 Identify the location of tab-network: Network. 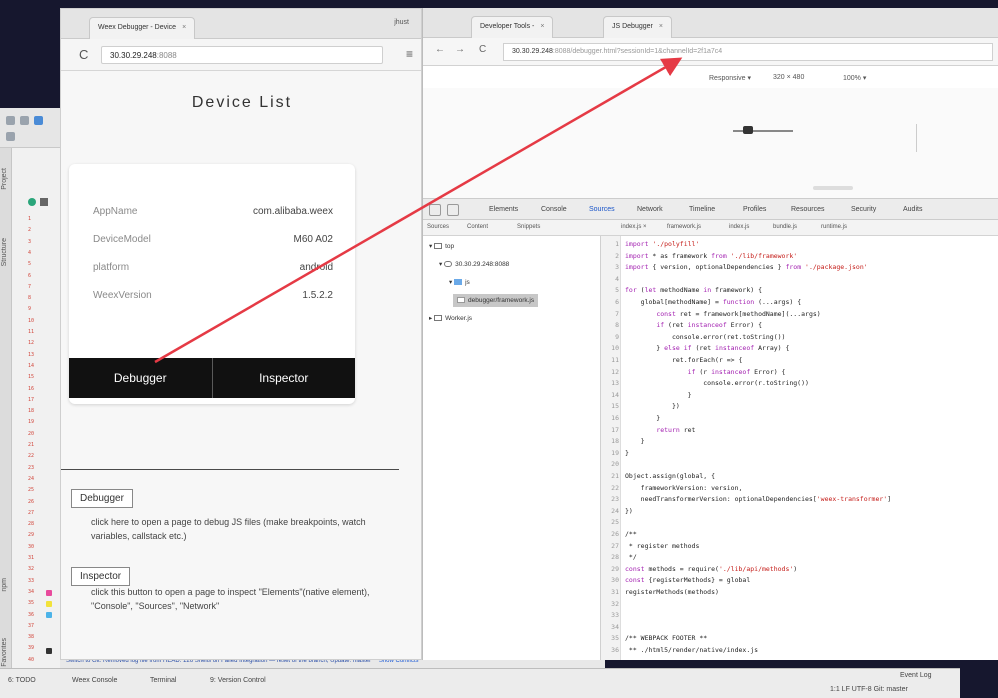
(650, 209).